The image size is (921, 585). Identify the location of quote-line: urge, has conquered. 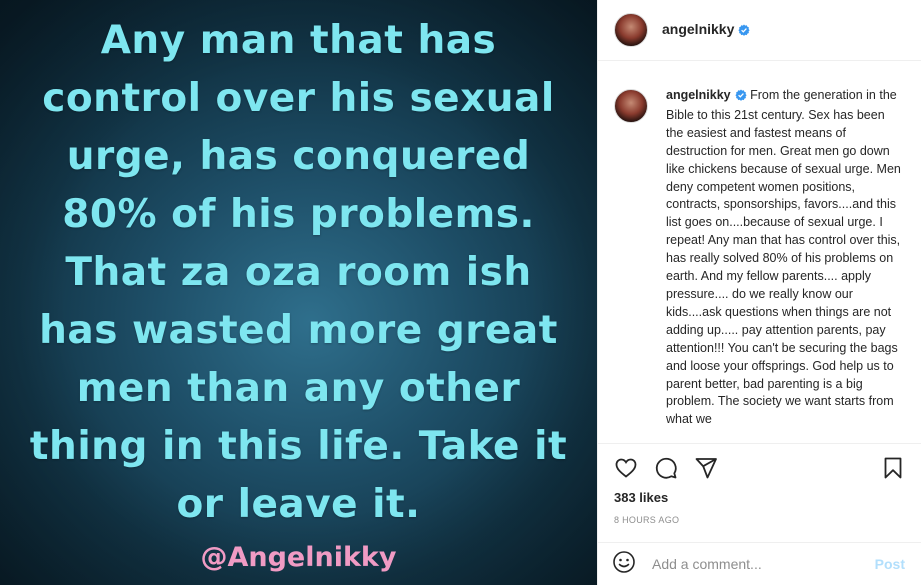
(298, 156).